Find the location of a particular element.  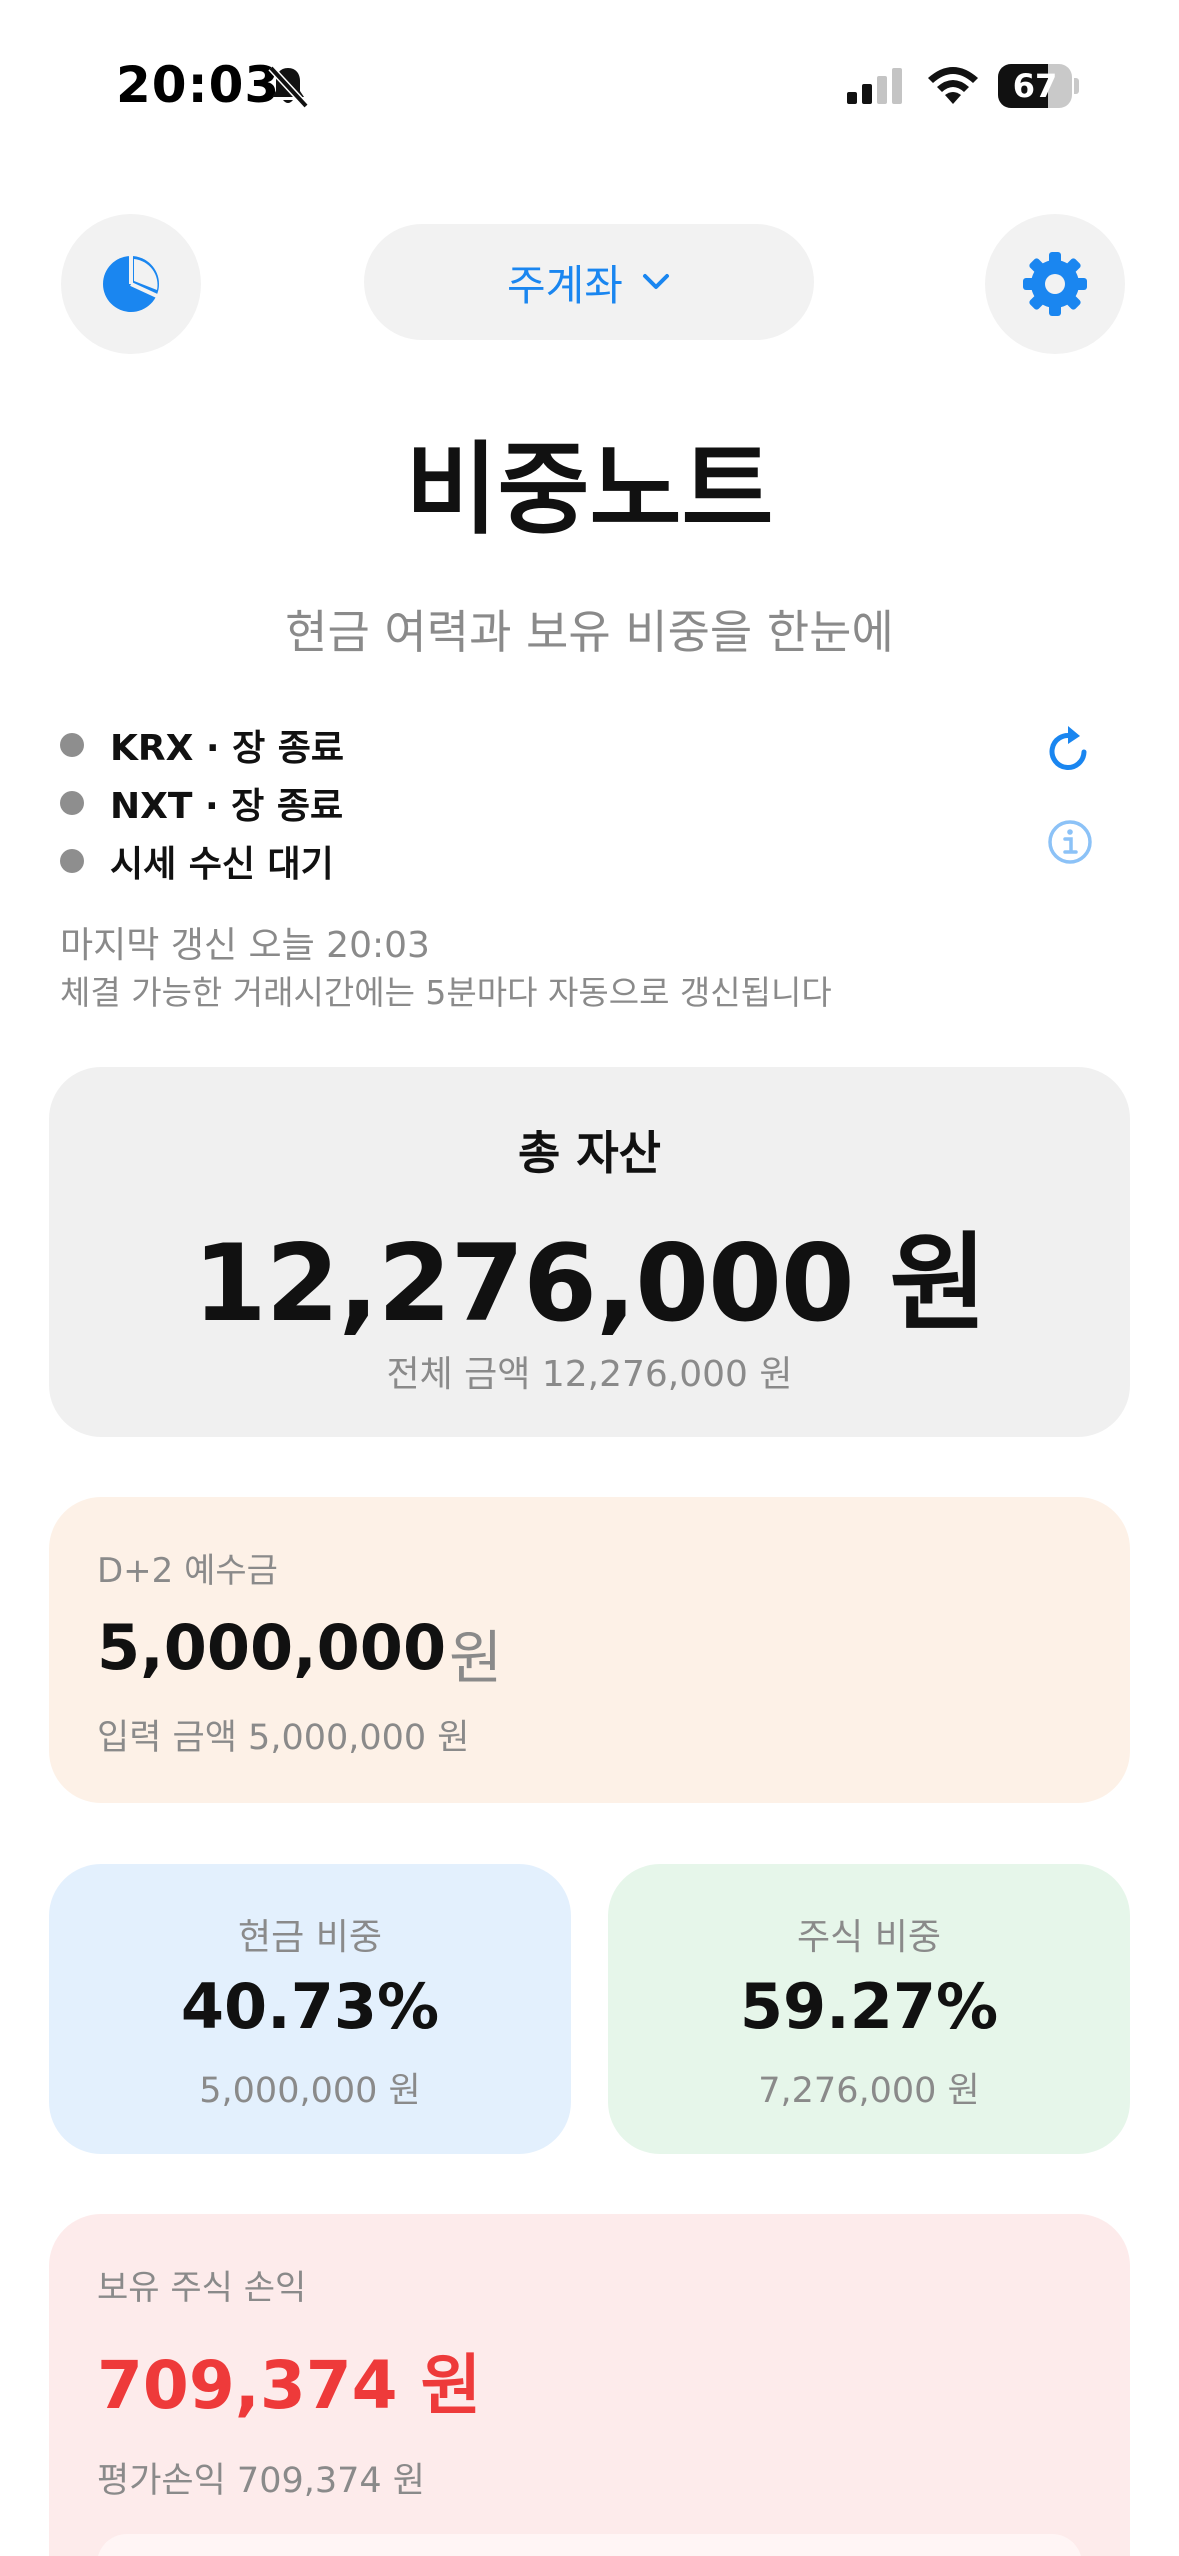

stock-ratio-value: 59.27% is located at coordinates (869, 2006).